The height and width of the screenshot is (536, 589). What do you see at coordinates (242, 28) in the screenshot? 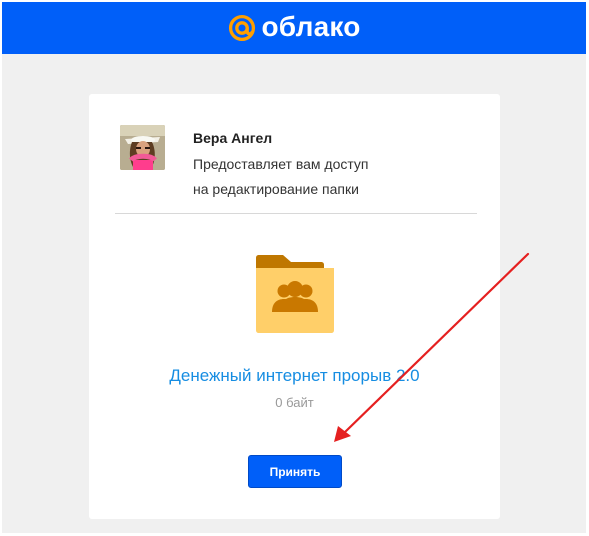
I see `at-sign-icon` at bounding box center [242, 28].